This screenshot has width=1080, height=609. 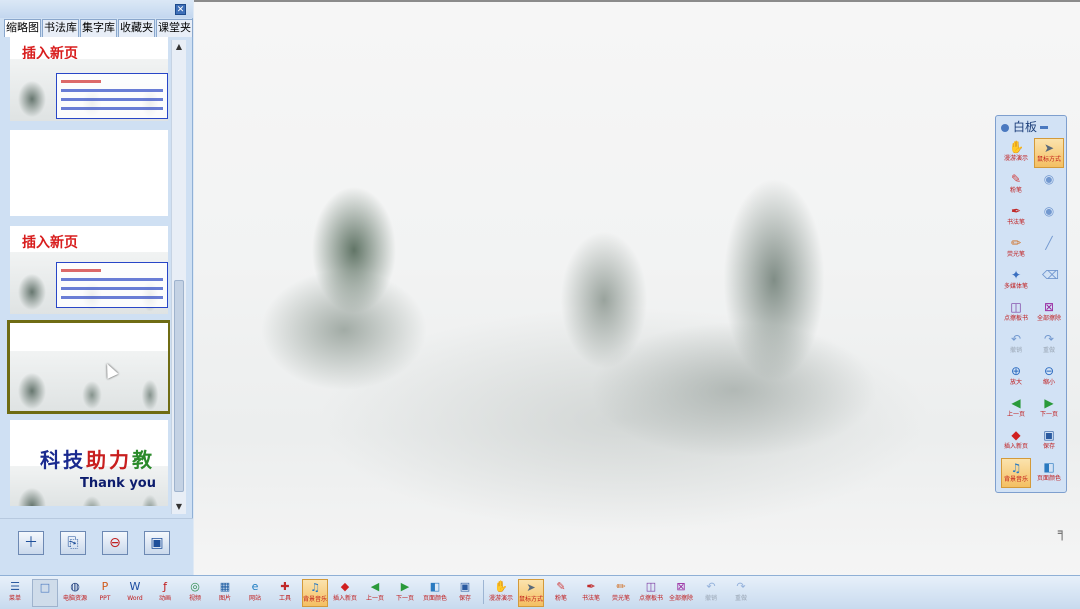 I want to click on close-icon: ✕, so click(x=180, y=9).